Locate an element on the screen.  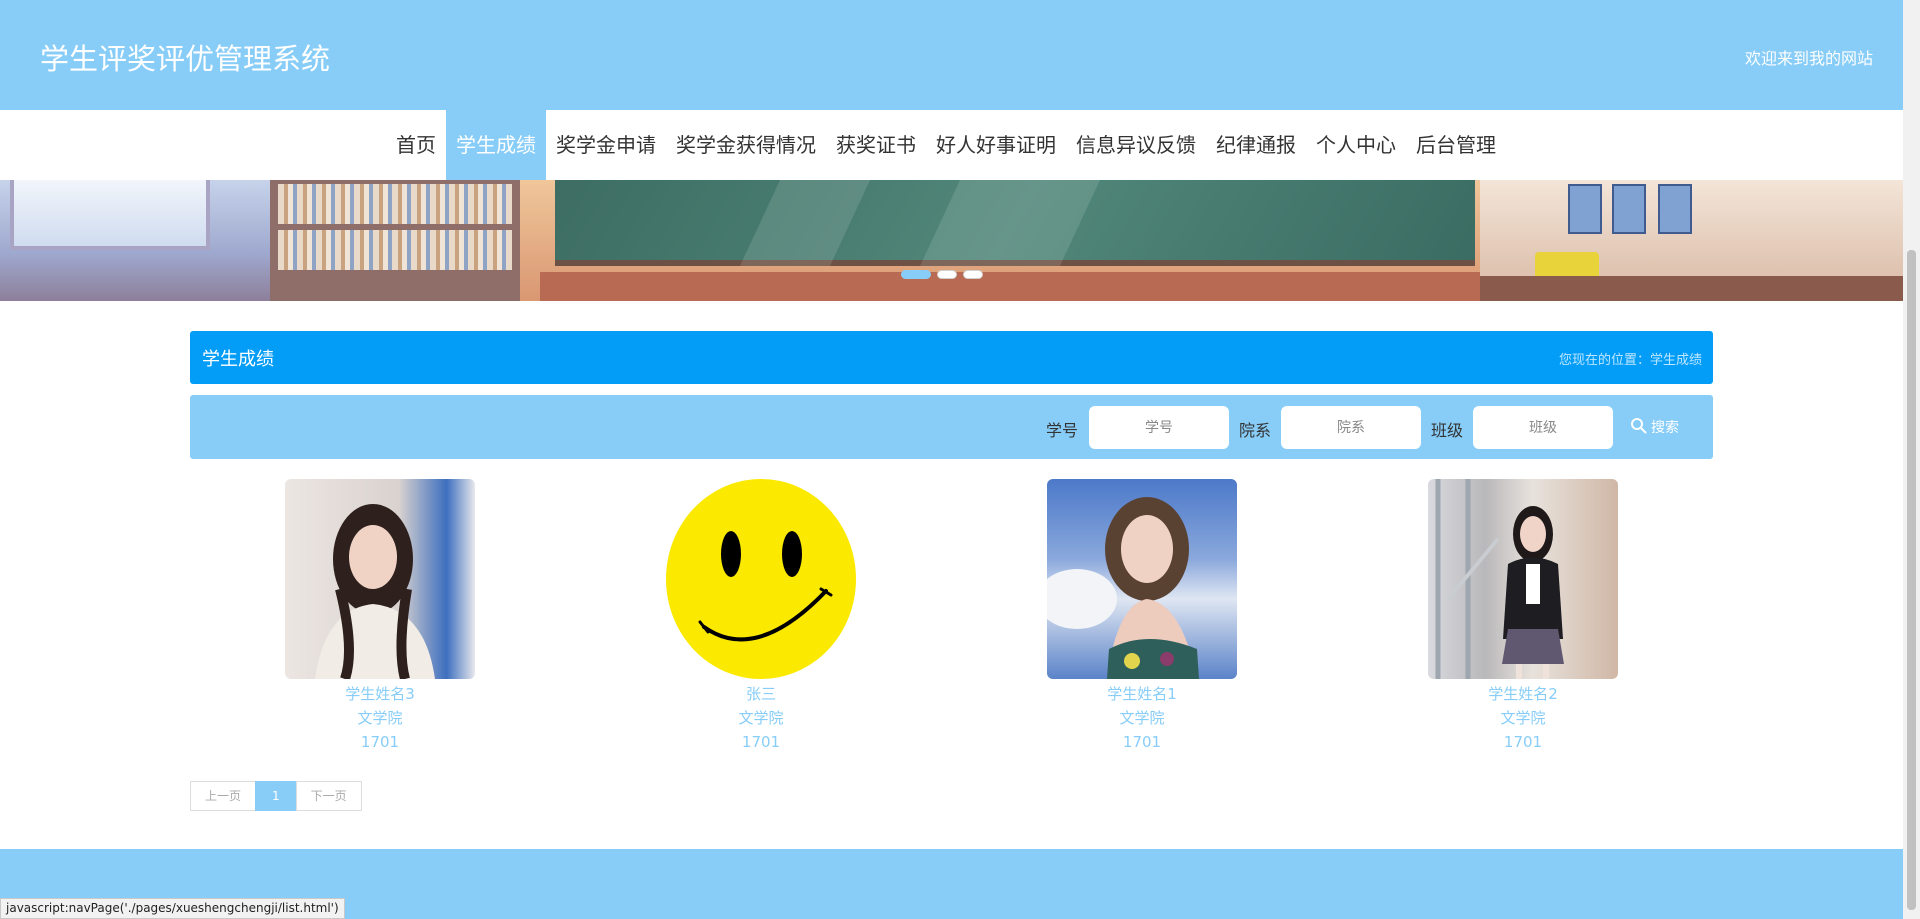
nav-item-scholarship-awards: 奖学金获得情况 is located at coordinates (746, 145).